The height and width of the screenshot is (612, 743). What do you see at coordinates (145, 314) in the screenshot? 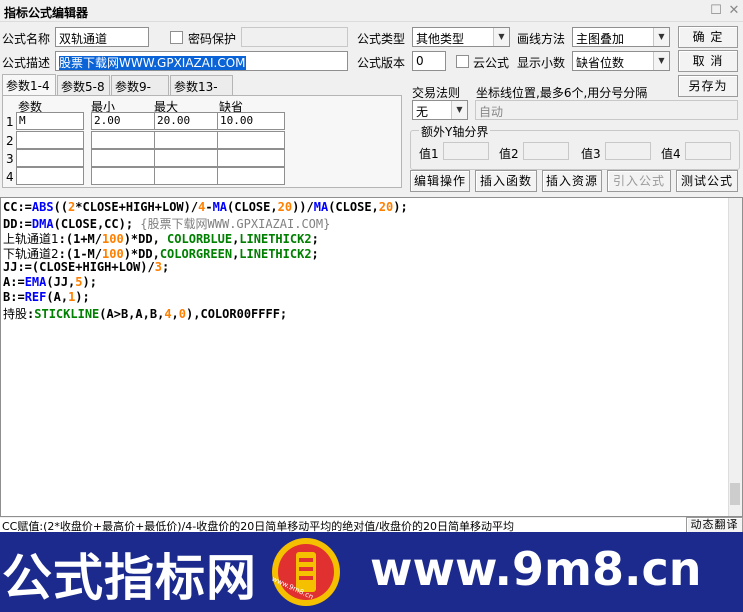
I see `code-line: 持股:STICKLINE(A>B,A,B,4,0),COLOR00FFFF;` at bounding box center [145, 314].